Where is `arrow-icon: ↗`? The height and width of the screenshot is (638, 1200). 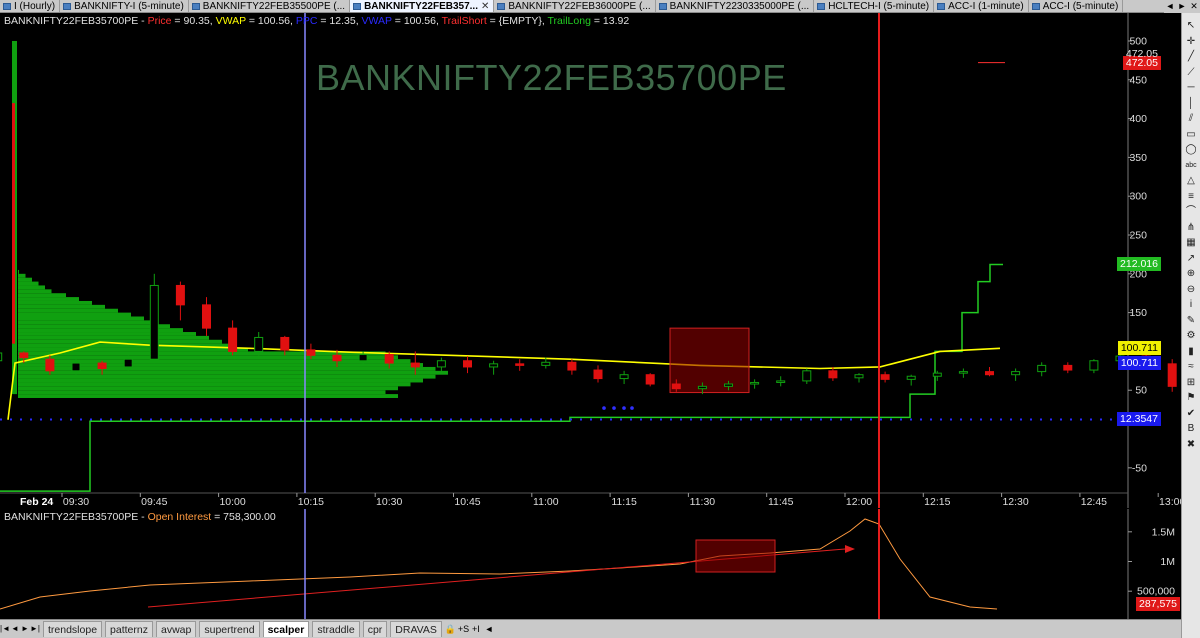
arrow-icon: ↗ is located at coordinates (1191, 258).